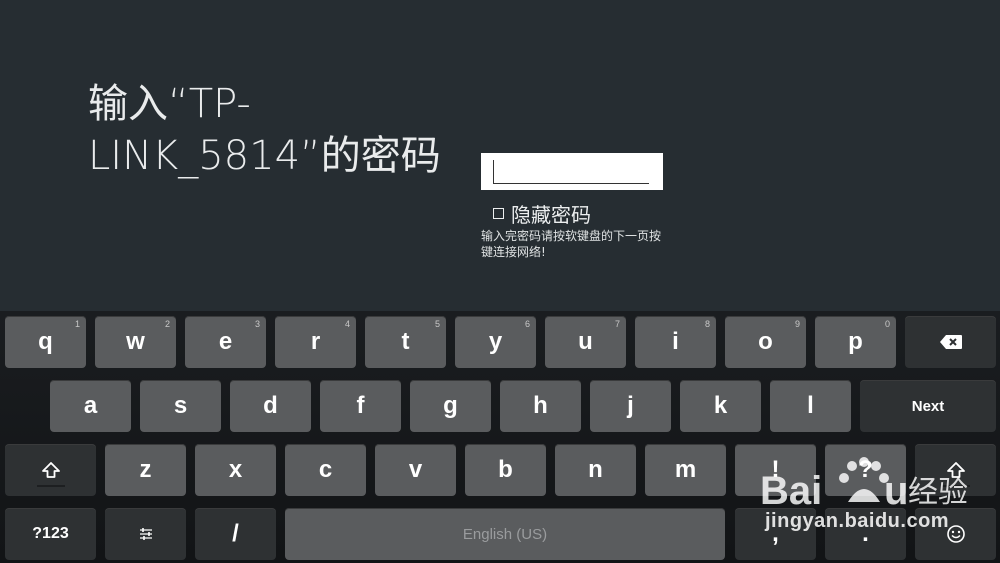 The image size is (1000, 563). Describe the element at coordinates (257, 324) in the screenshot. I see `key-hint-number: 3` at that location.